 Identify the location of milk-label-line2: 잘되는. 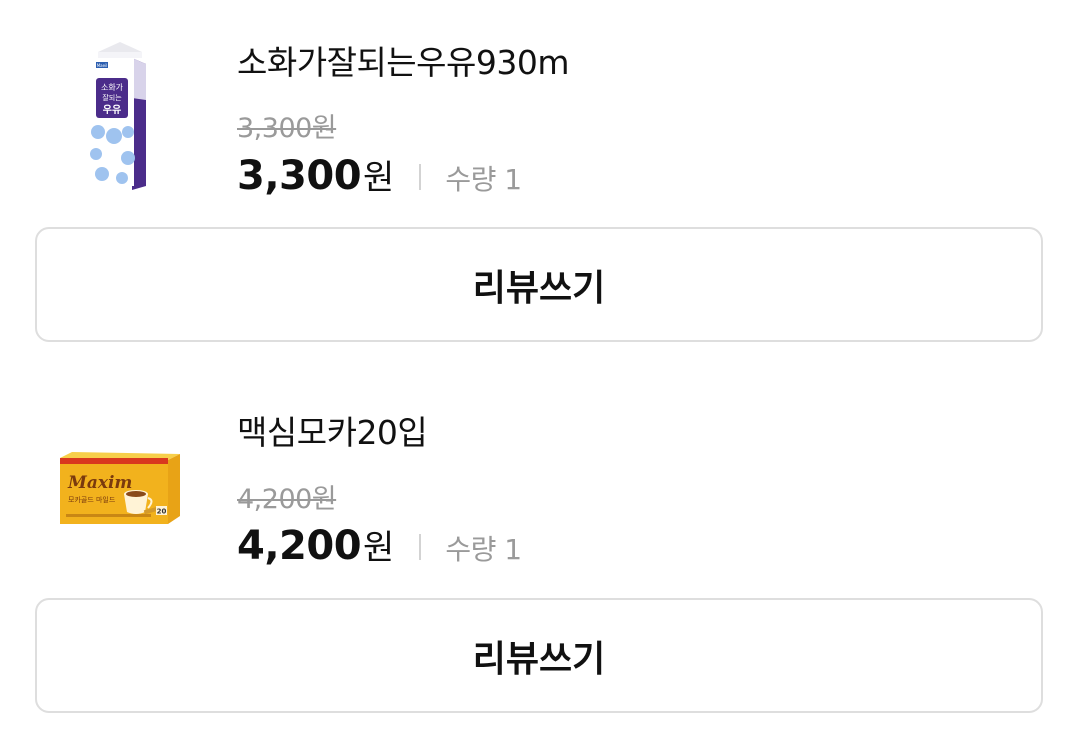
(112, 97).